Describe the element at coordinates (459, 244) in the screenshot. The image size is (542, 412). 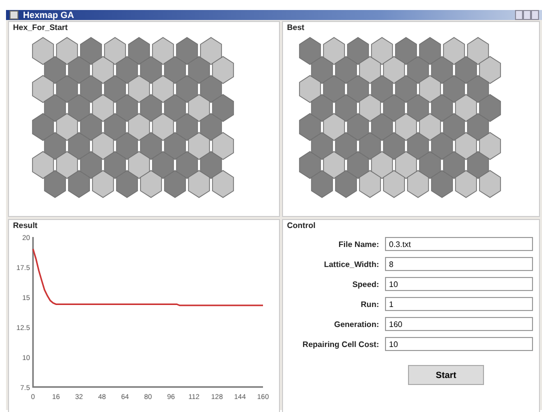
I see `input-field: 0.3.txt` at that location.